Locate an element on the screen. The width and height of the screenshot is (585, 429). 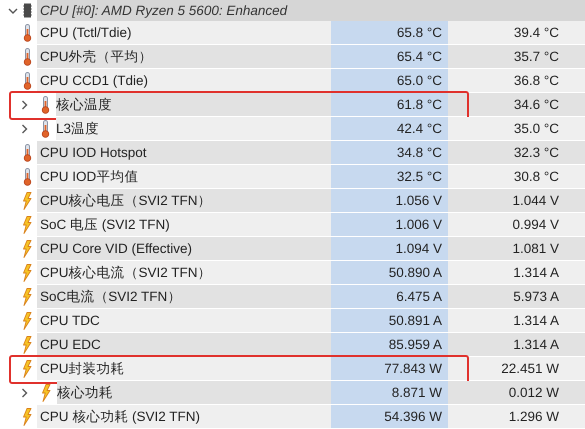
value-cell: 39.4 °C is located at coordinates (516, 33).